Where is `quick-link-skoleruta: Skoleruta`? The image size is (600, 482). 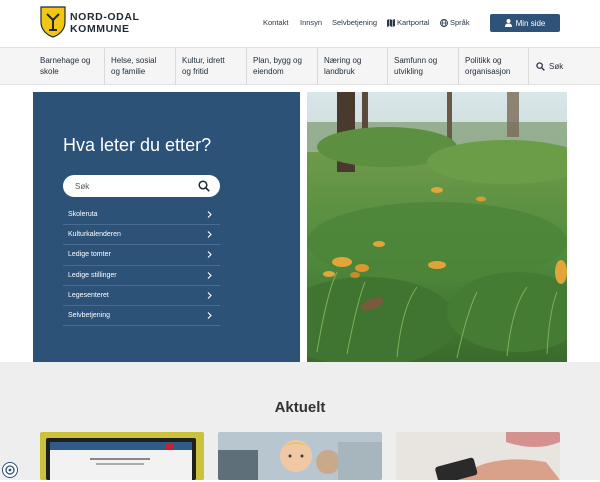
quick-link-skoleruta: Skoleruta is located at coordinates (141, 215).